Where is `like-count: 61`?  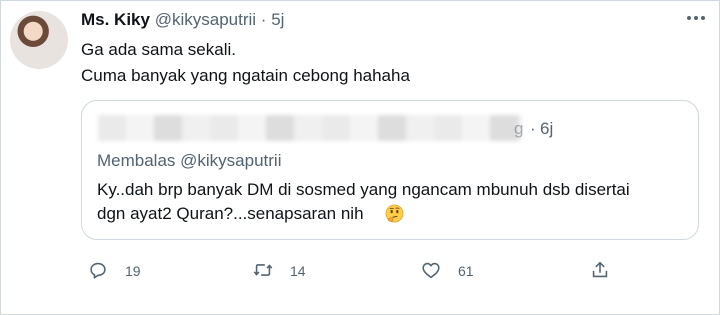 like-count: 61 is located at coordinates (466, 271).